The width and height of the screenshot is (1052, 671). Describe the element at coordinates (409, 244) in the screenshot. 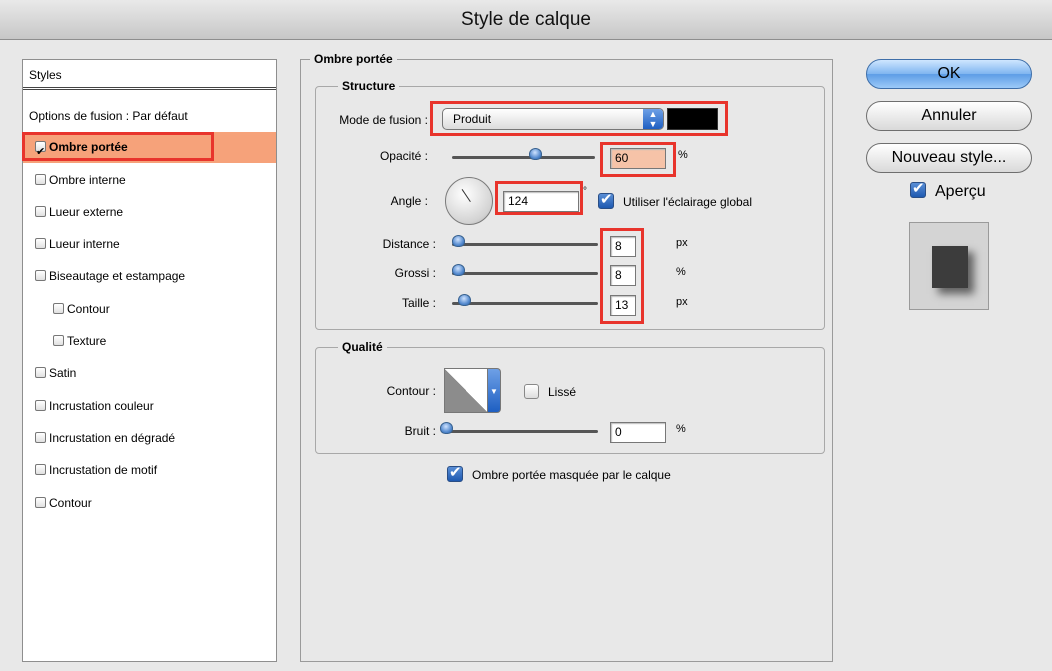

I see `distance-label: Distance :` at that location.